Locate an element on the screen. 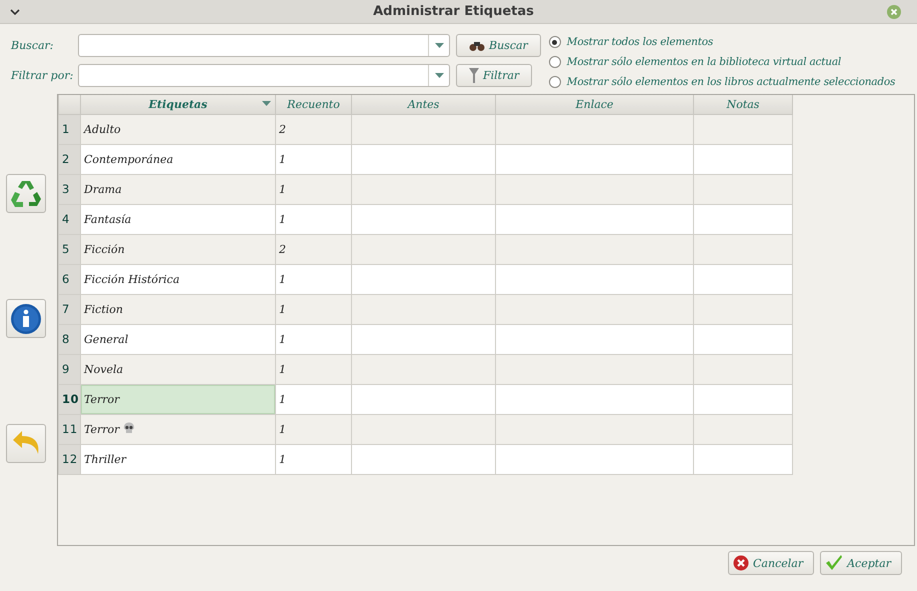  column-header: Antes is located at coordinates (424, 104).